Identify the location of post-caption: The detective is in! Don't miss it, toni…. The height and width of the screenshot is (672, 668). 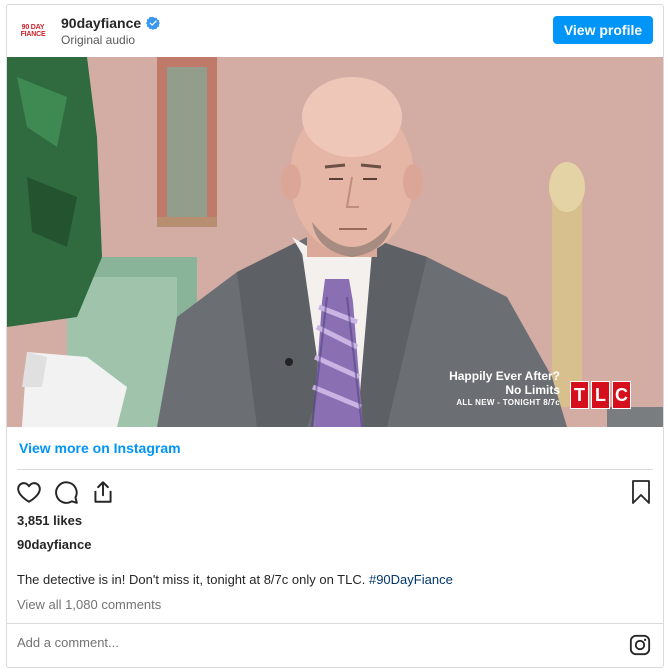
(235, 579).